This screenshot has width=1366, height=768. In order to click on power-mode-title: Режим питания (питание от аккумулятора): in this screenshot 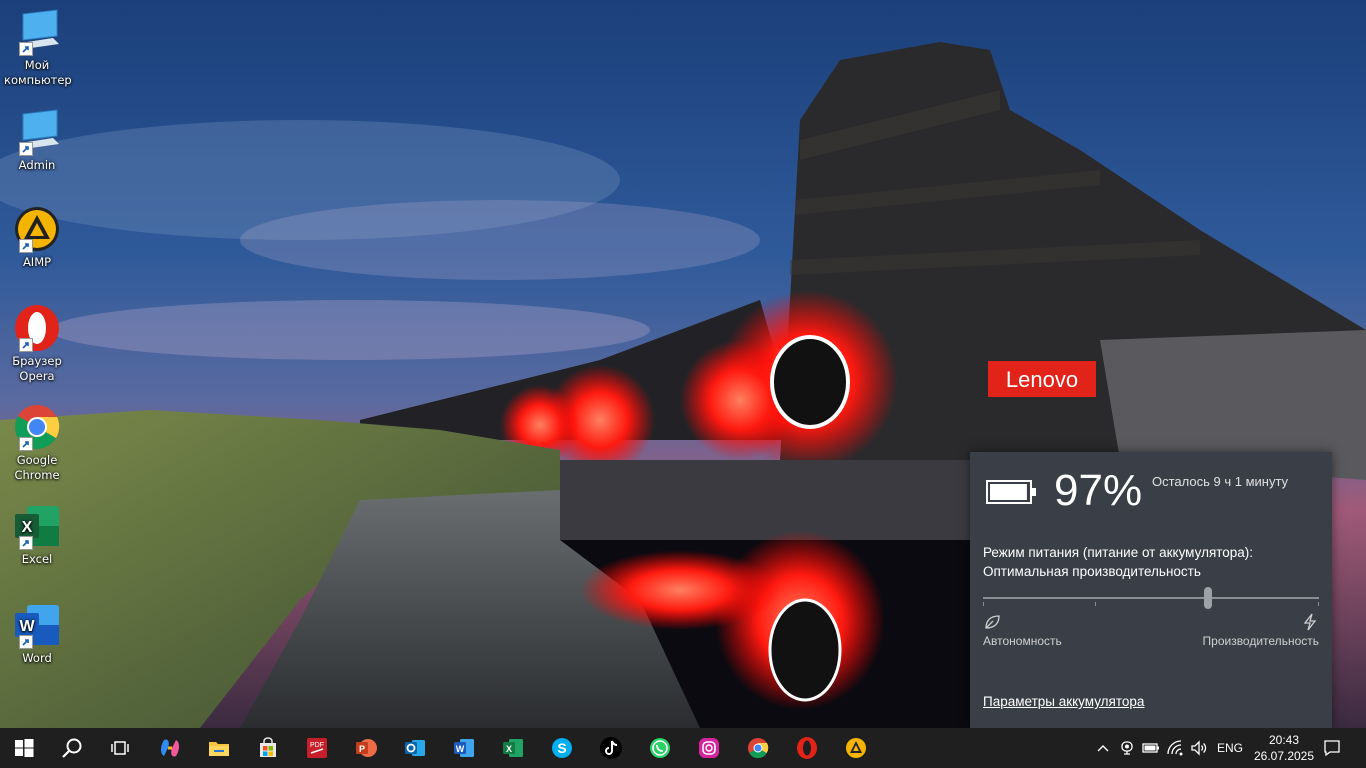, I will do `click(1118, 552)`.